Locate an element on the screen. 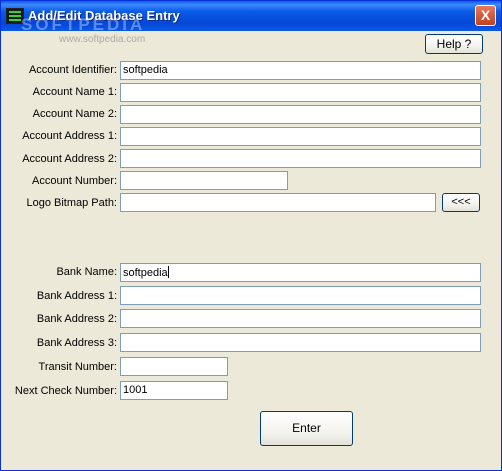 The width and height of the screenshot is (502, 471). watermark-logo: SOFTPEDIA is located at coordinates (83, 24).